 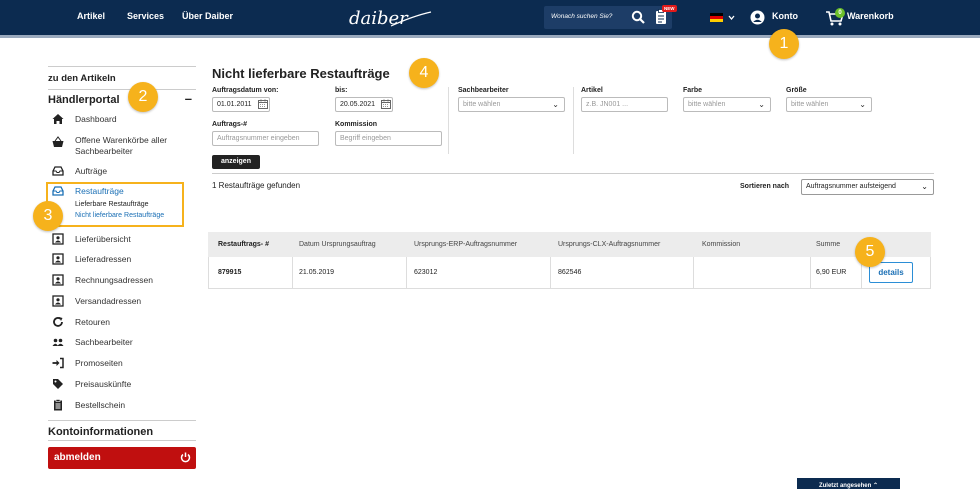 What do you see at coordinates (669, 8) in the screenshot?
I see `new-badge: NEW` at bounding box center [669, 8].